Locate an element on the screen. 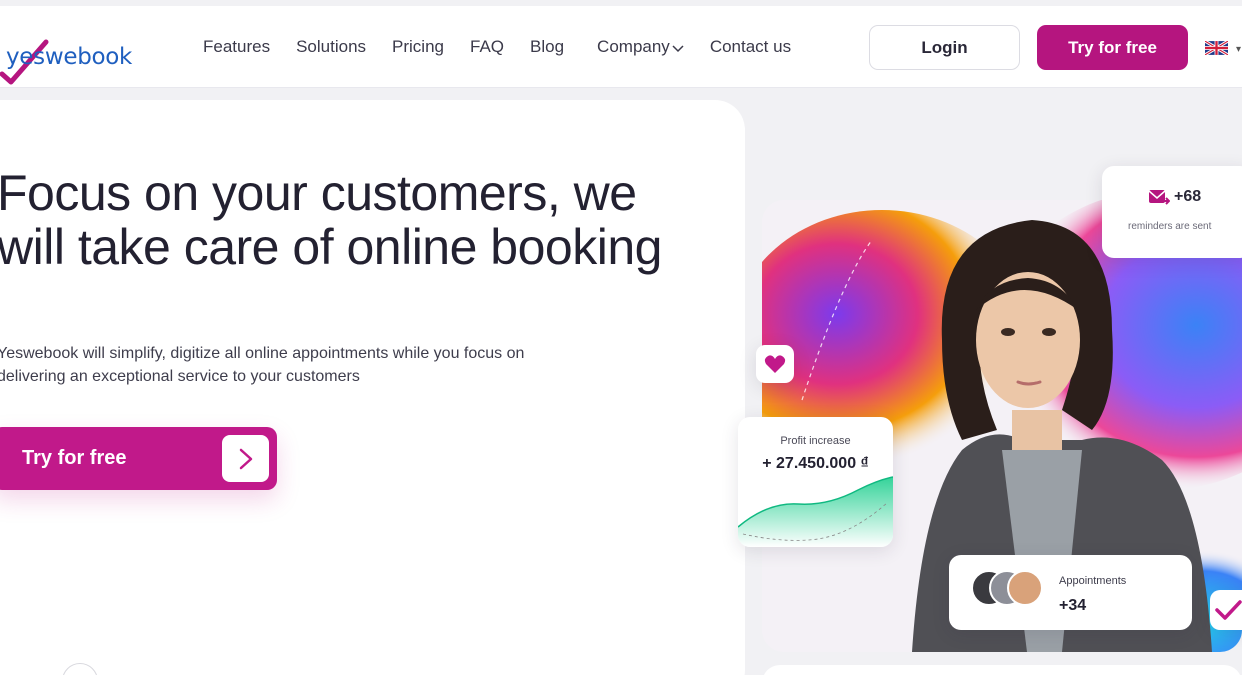  reminders-label: reminders are sent is located at coordinates (1170, 226).